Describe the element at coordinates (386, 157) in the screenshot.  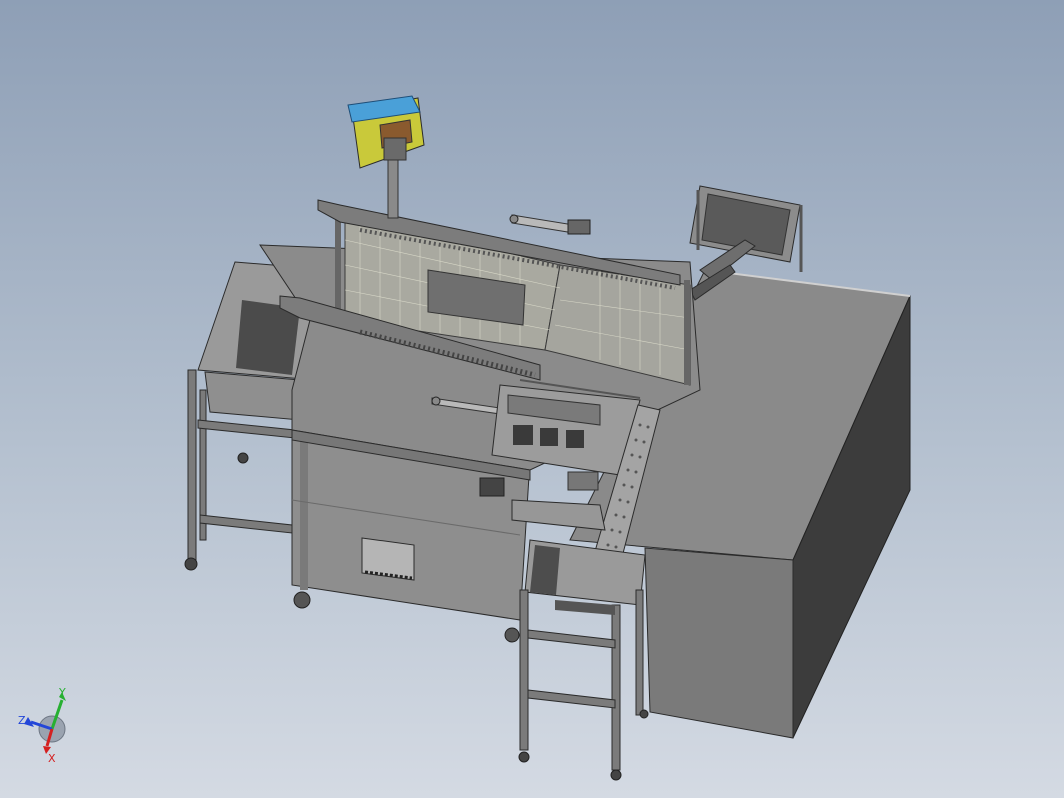
I see `hmi-monitor` at that location.